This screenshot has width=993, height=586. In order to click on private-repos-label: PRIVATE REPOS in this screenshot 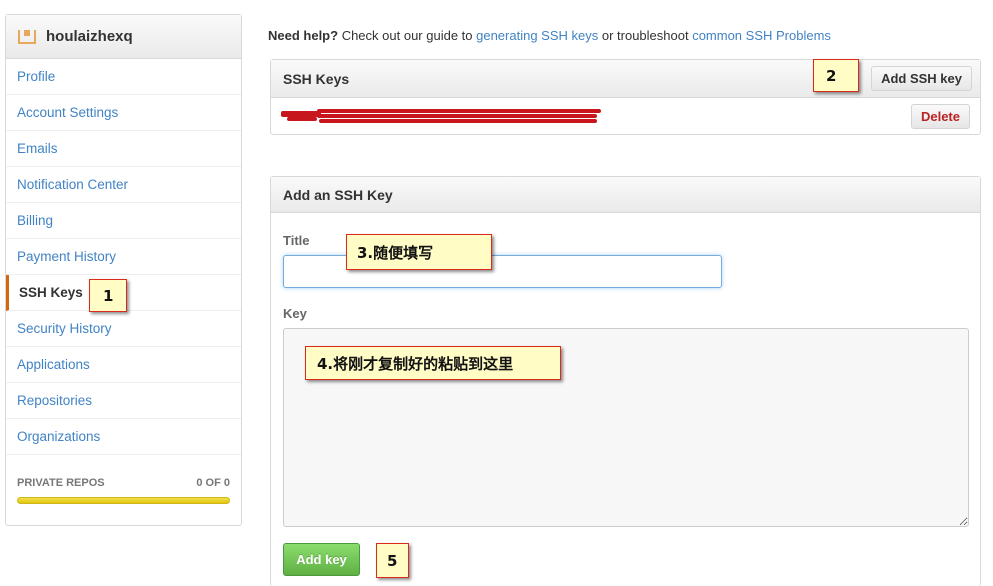, I will do `click(61, 483)`.